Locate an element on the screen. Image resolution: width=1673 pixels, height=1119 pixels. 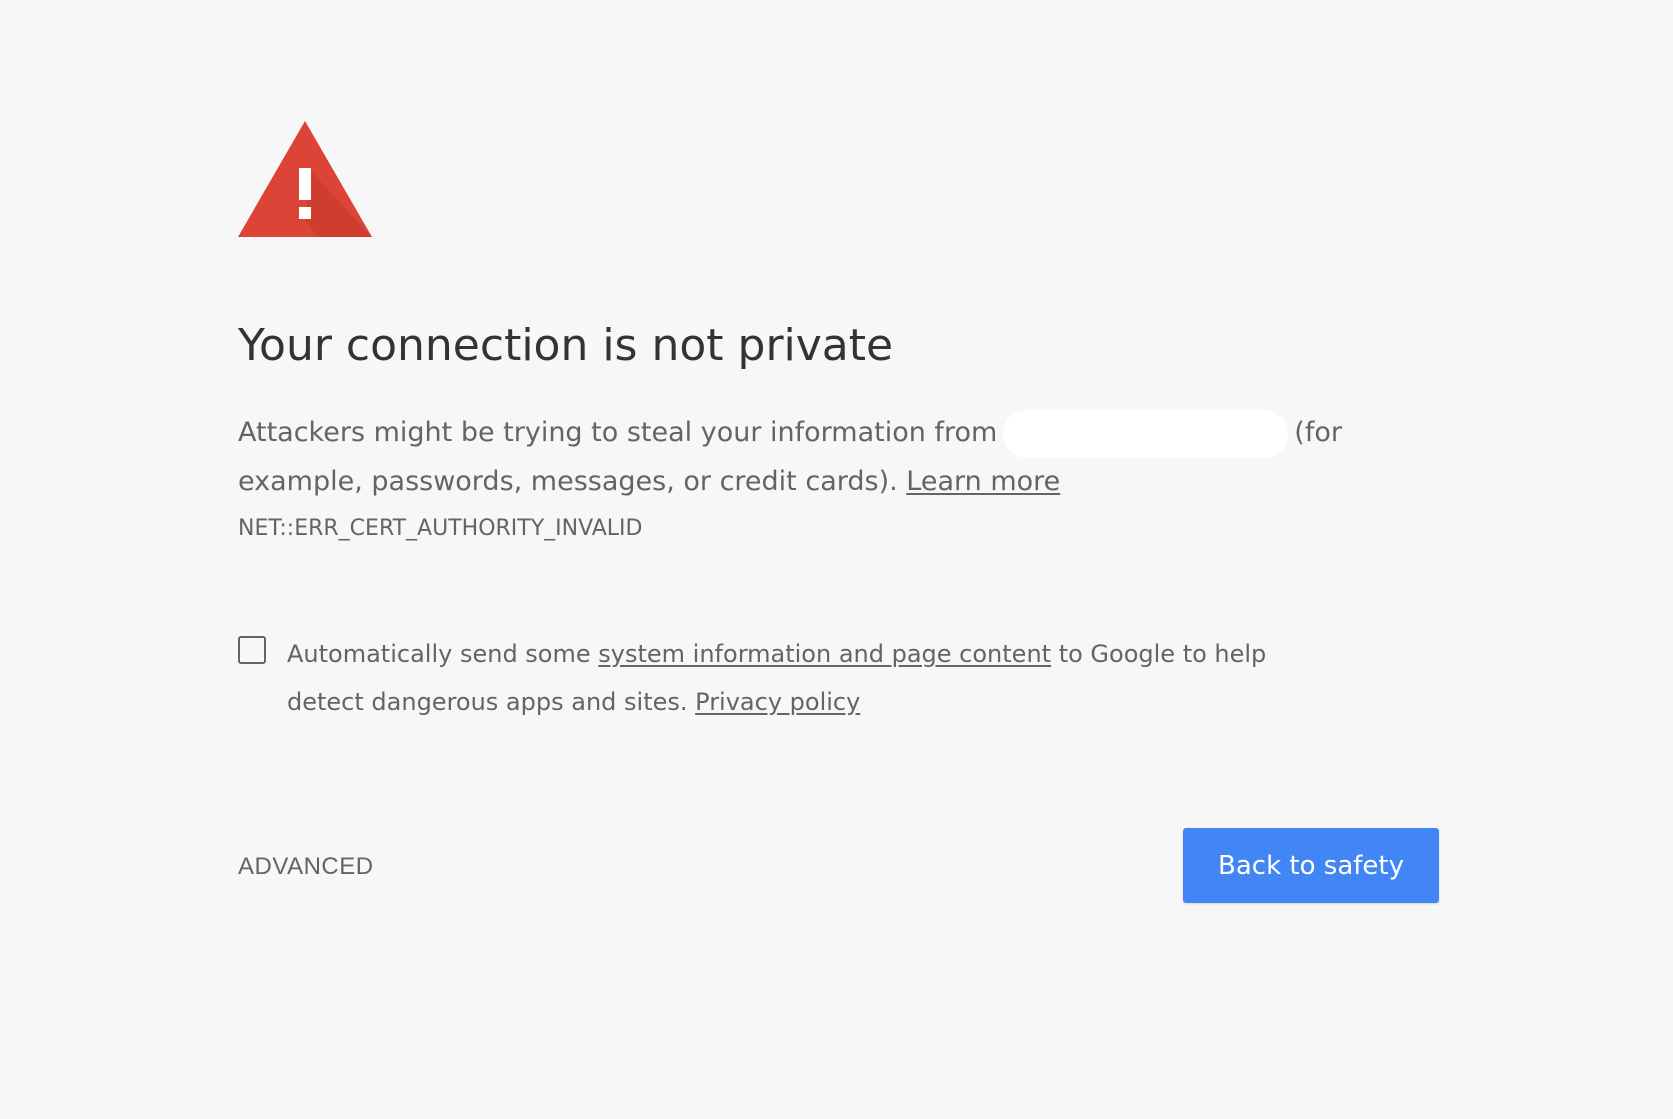
privacy-policy-link: Privacy policy is located at coordinates (777, 702).